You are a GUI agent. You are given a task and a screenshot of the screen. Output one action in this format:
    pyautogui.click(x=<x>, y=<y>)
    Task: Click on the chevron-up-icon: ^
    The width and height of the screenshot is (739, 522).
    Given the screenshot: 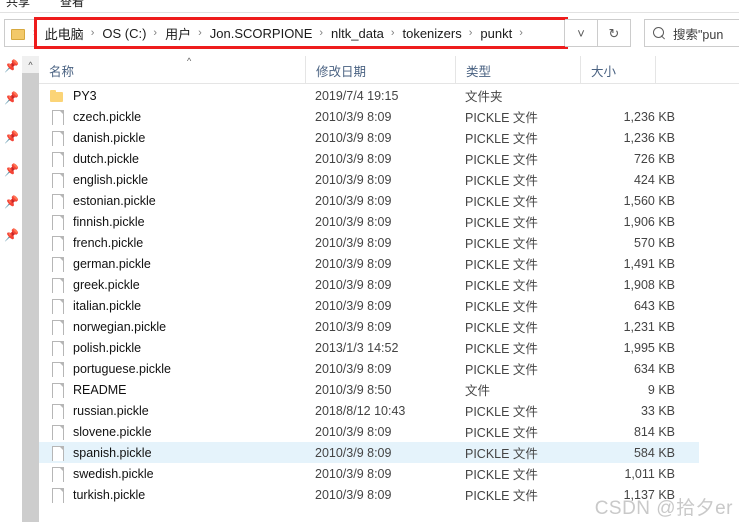 What is the action you would take?
    pyautogui.click(x=30, y=64)
    